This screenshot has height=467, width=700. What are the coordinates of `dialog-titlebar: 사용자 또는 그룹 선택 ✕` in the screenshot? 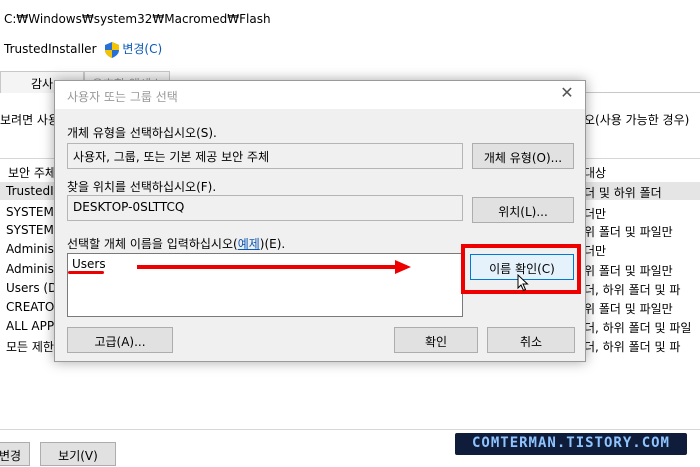 It's located at (320, 95).